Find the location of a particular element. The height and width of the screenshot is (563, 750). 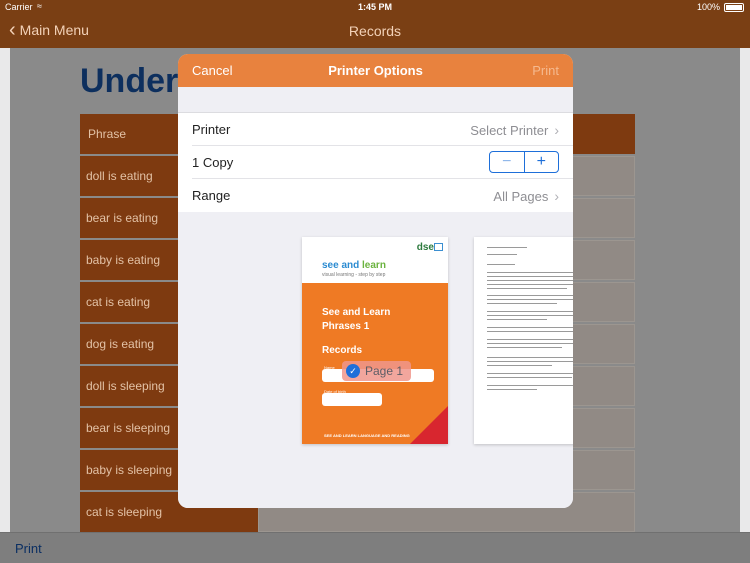

copies-stepper: − + is located at coordinates (524, 162).